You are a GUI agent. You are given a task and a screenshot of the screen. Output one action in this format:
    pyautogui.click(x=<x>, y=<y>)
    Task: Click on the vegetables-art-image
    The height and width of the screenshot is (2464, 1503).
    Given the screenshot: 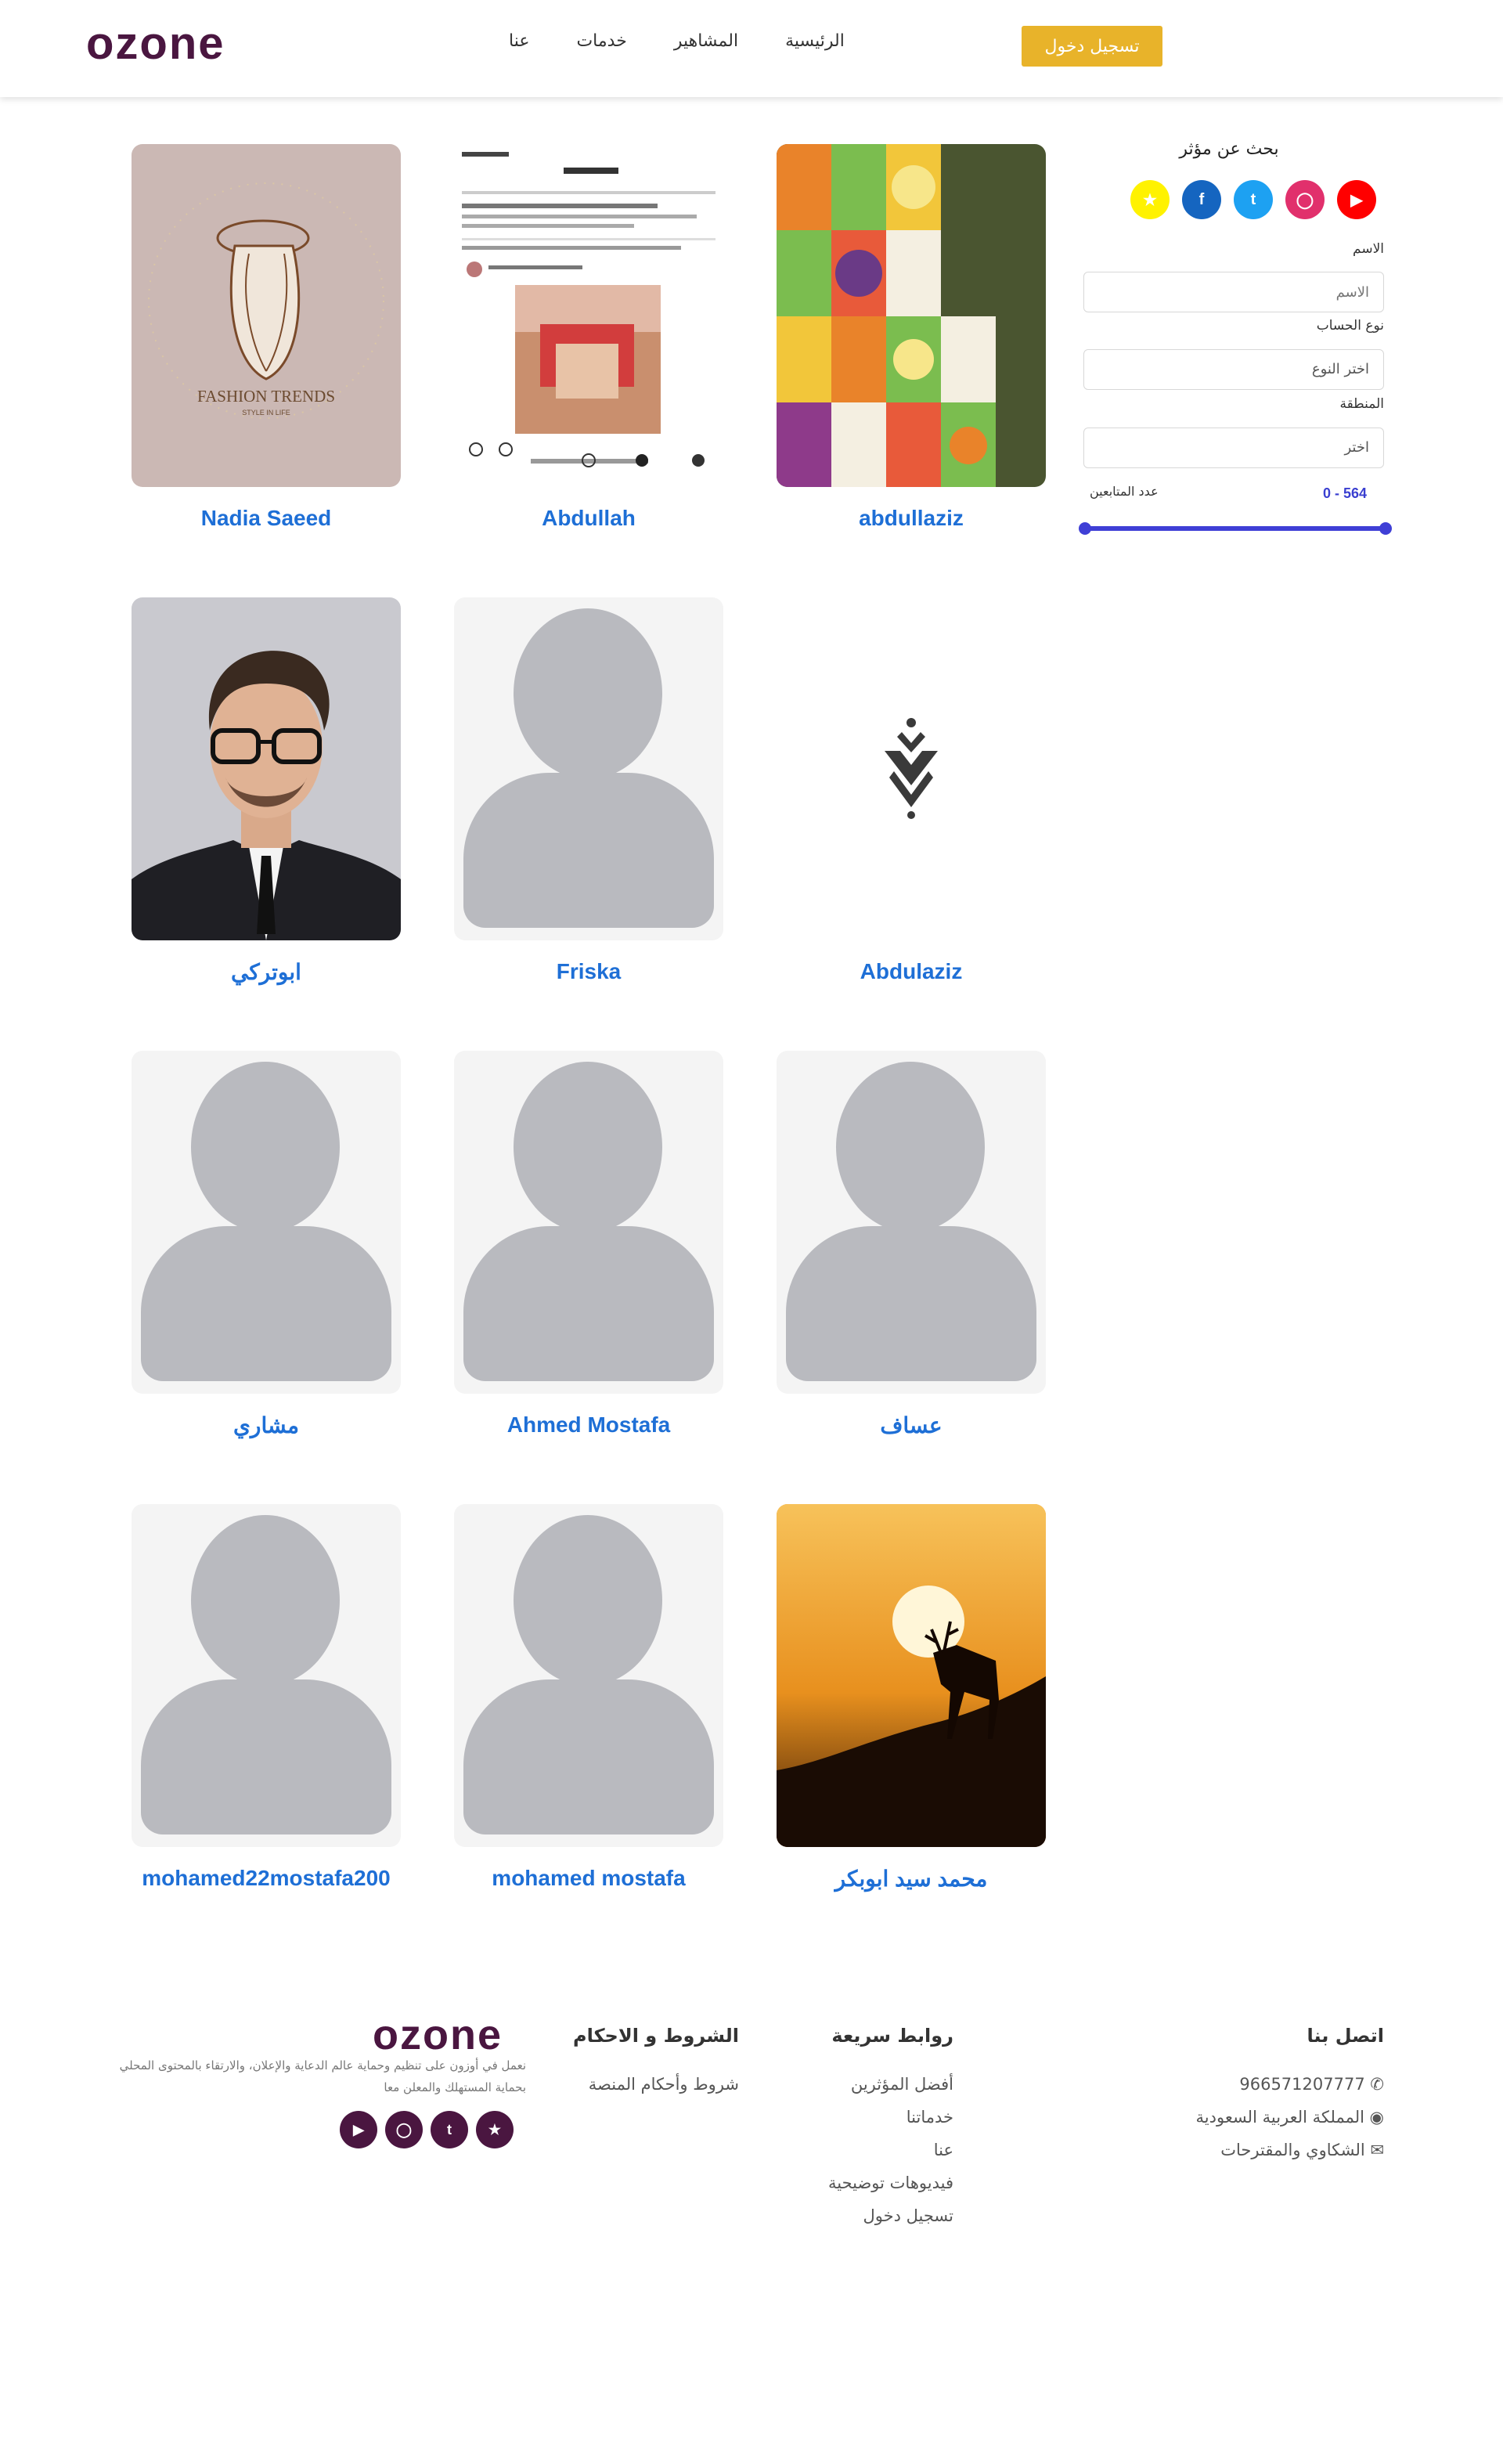 What is the action you would take?
    pyautogui.click(x=911, y=316)
    